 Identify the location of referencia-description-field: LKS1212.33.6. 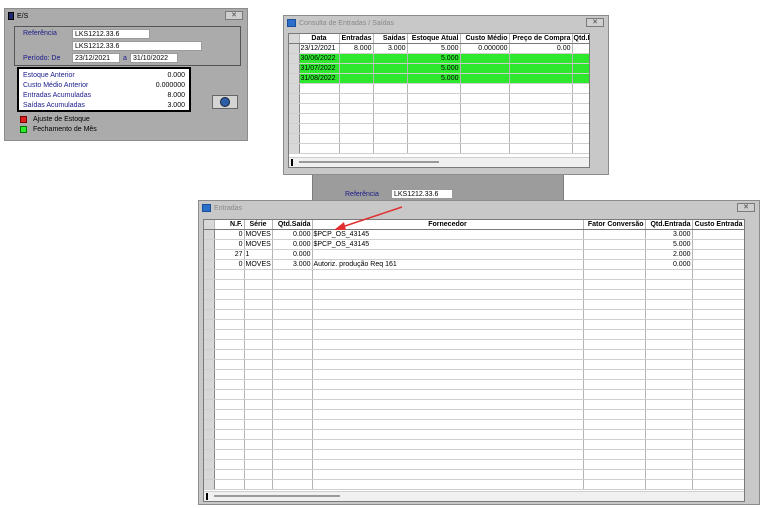
(137, 46).